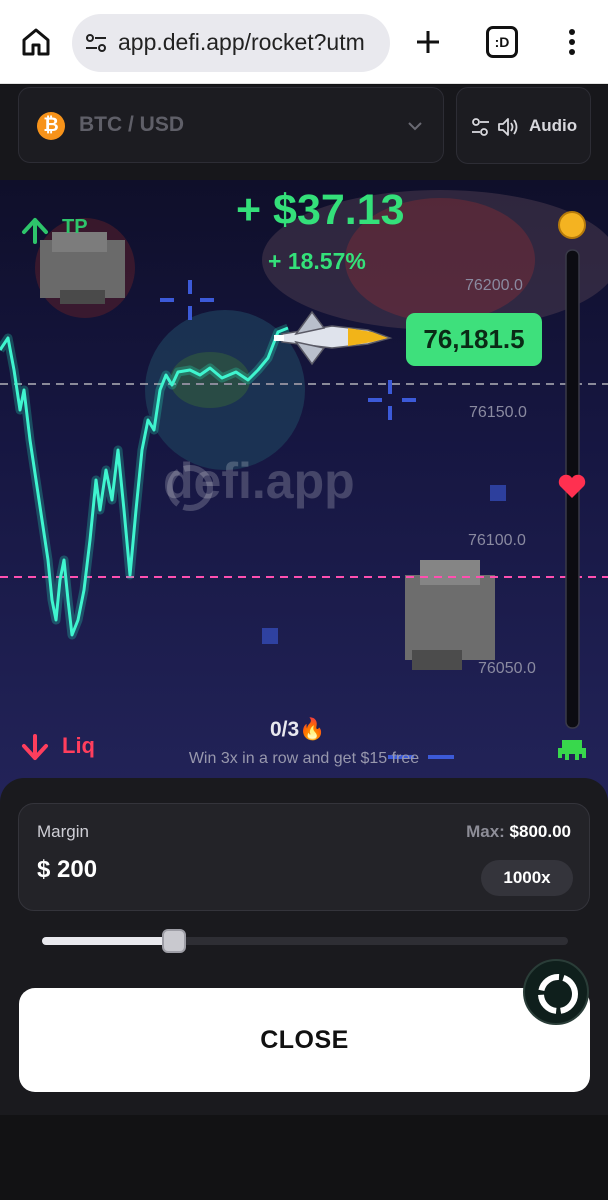 This screenshot has height=1200, width=608. What do you see at coordinates (502, 42) in the screenshot?
I see `tab-switcher-button: :D` at bounding box center [502, 42].